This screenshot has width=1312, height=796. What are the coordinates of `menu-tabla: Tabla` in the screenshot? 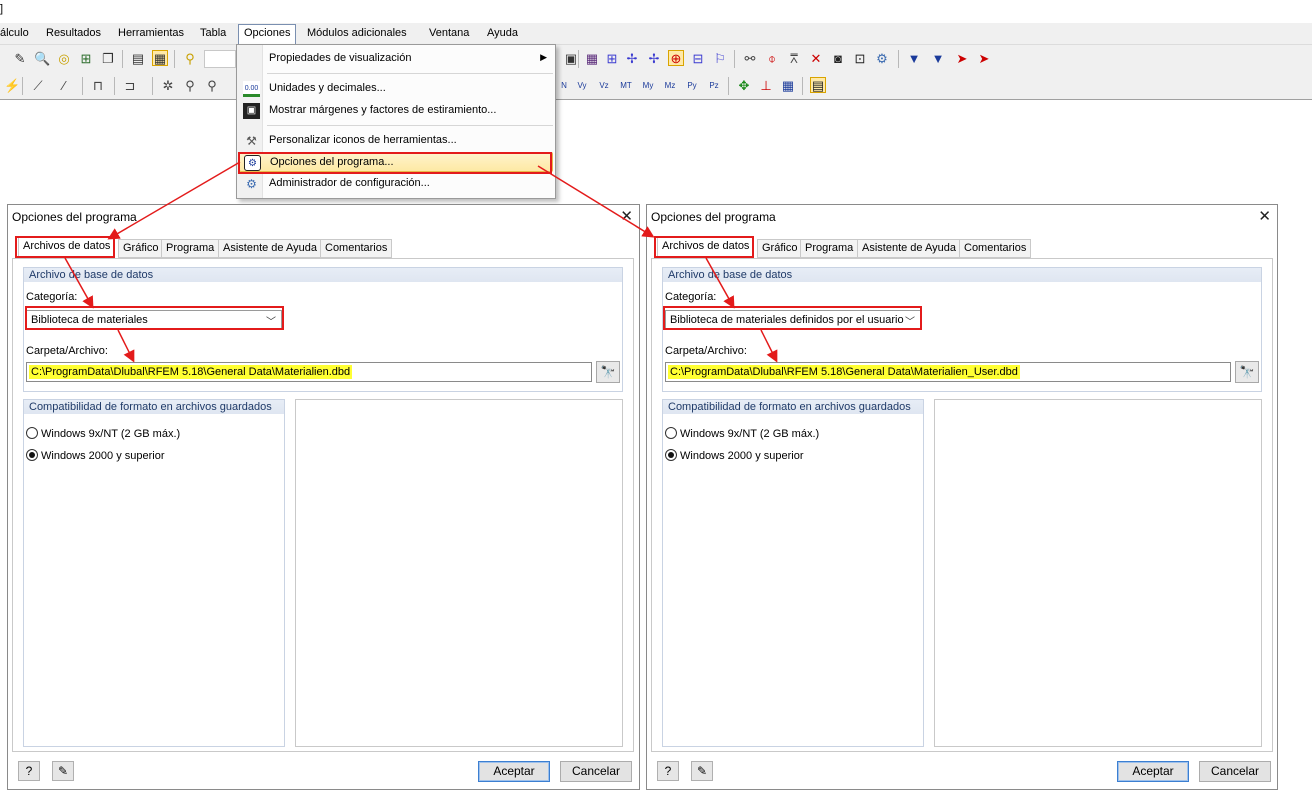 It's located at (213, 33).